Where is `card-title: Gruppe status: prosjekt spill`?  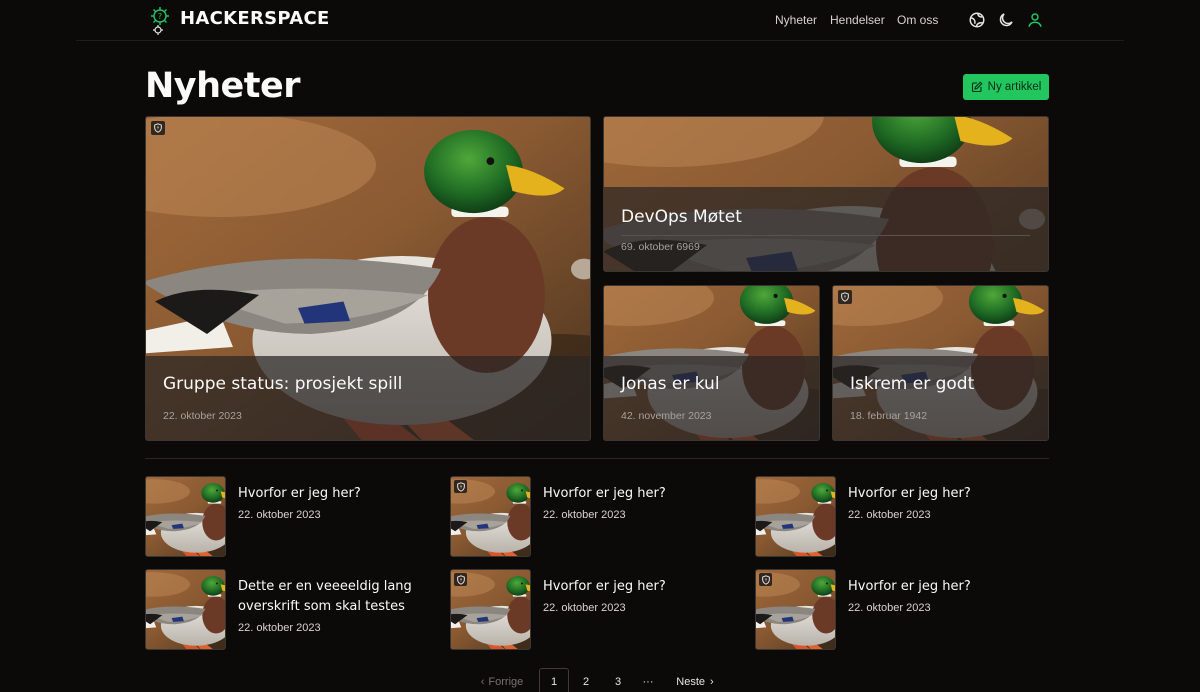 card-title: Gruppe status: prosjekt spill is located at coordinates (283, 384).